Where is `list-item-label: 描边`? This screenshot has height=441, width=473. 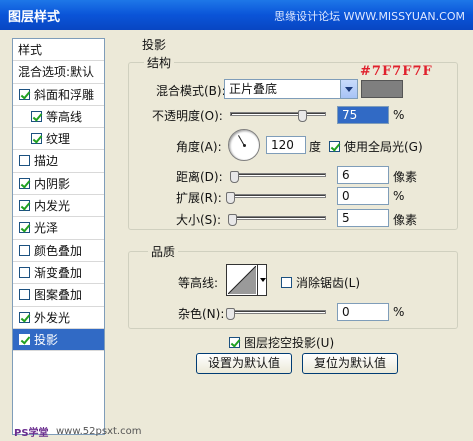 list-item-label: 描边 is located at coordinates (46, 161).